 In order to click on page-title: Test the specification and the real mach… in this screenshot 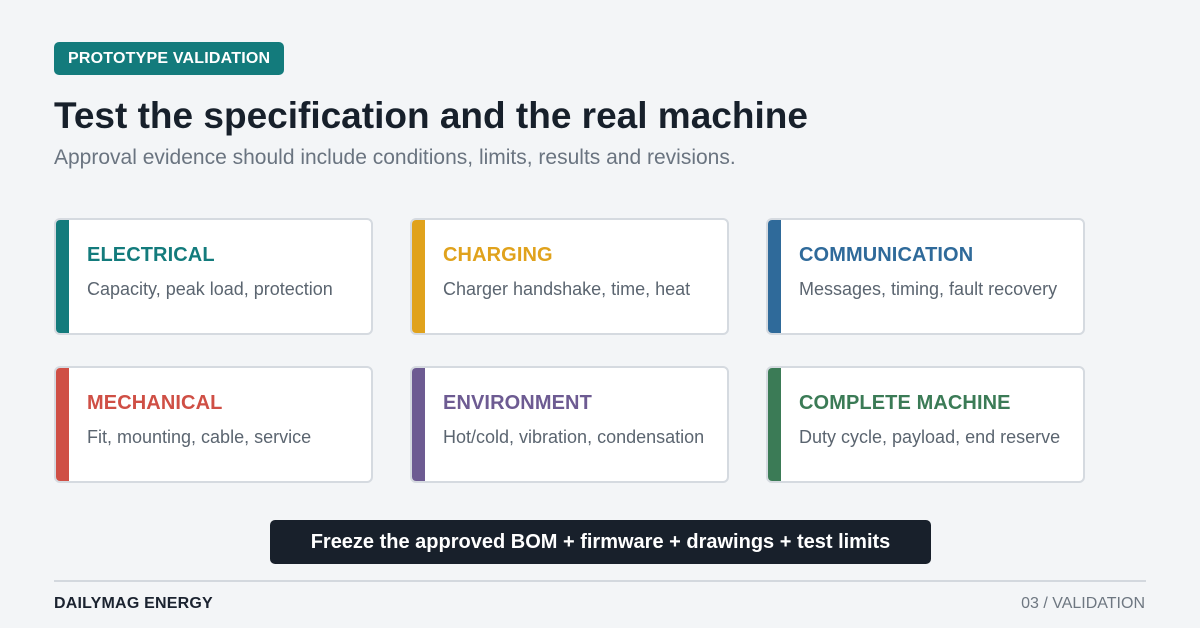, I will do `click(431, 115)`.